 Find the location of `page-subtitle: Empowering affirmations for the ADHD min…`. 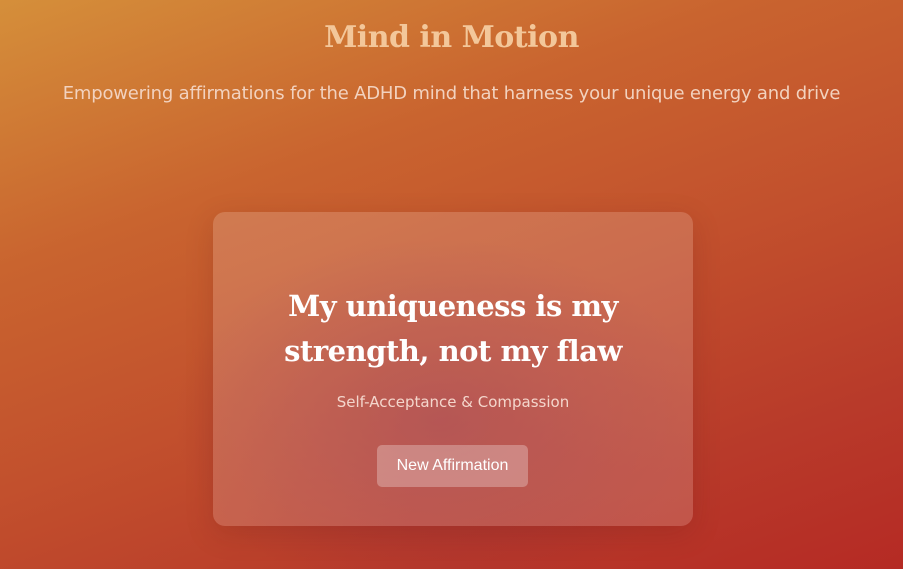

page-subtitle: Empowering affirmations for the ADHD min… is located at coordinates (451, 93).